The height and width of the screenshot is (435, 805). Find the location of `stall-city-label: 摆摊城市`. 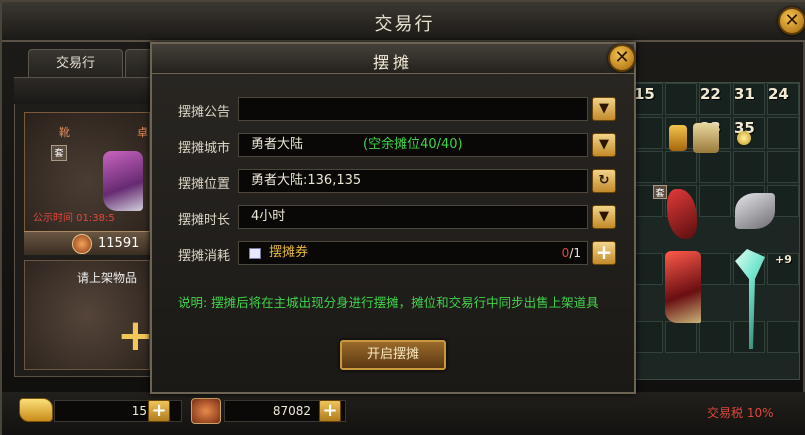

stall-city-label: 摆摊城市 is located at coordinates (204, 148).